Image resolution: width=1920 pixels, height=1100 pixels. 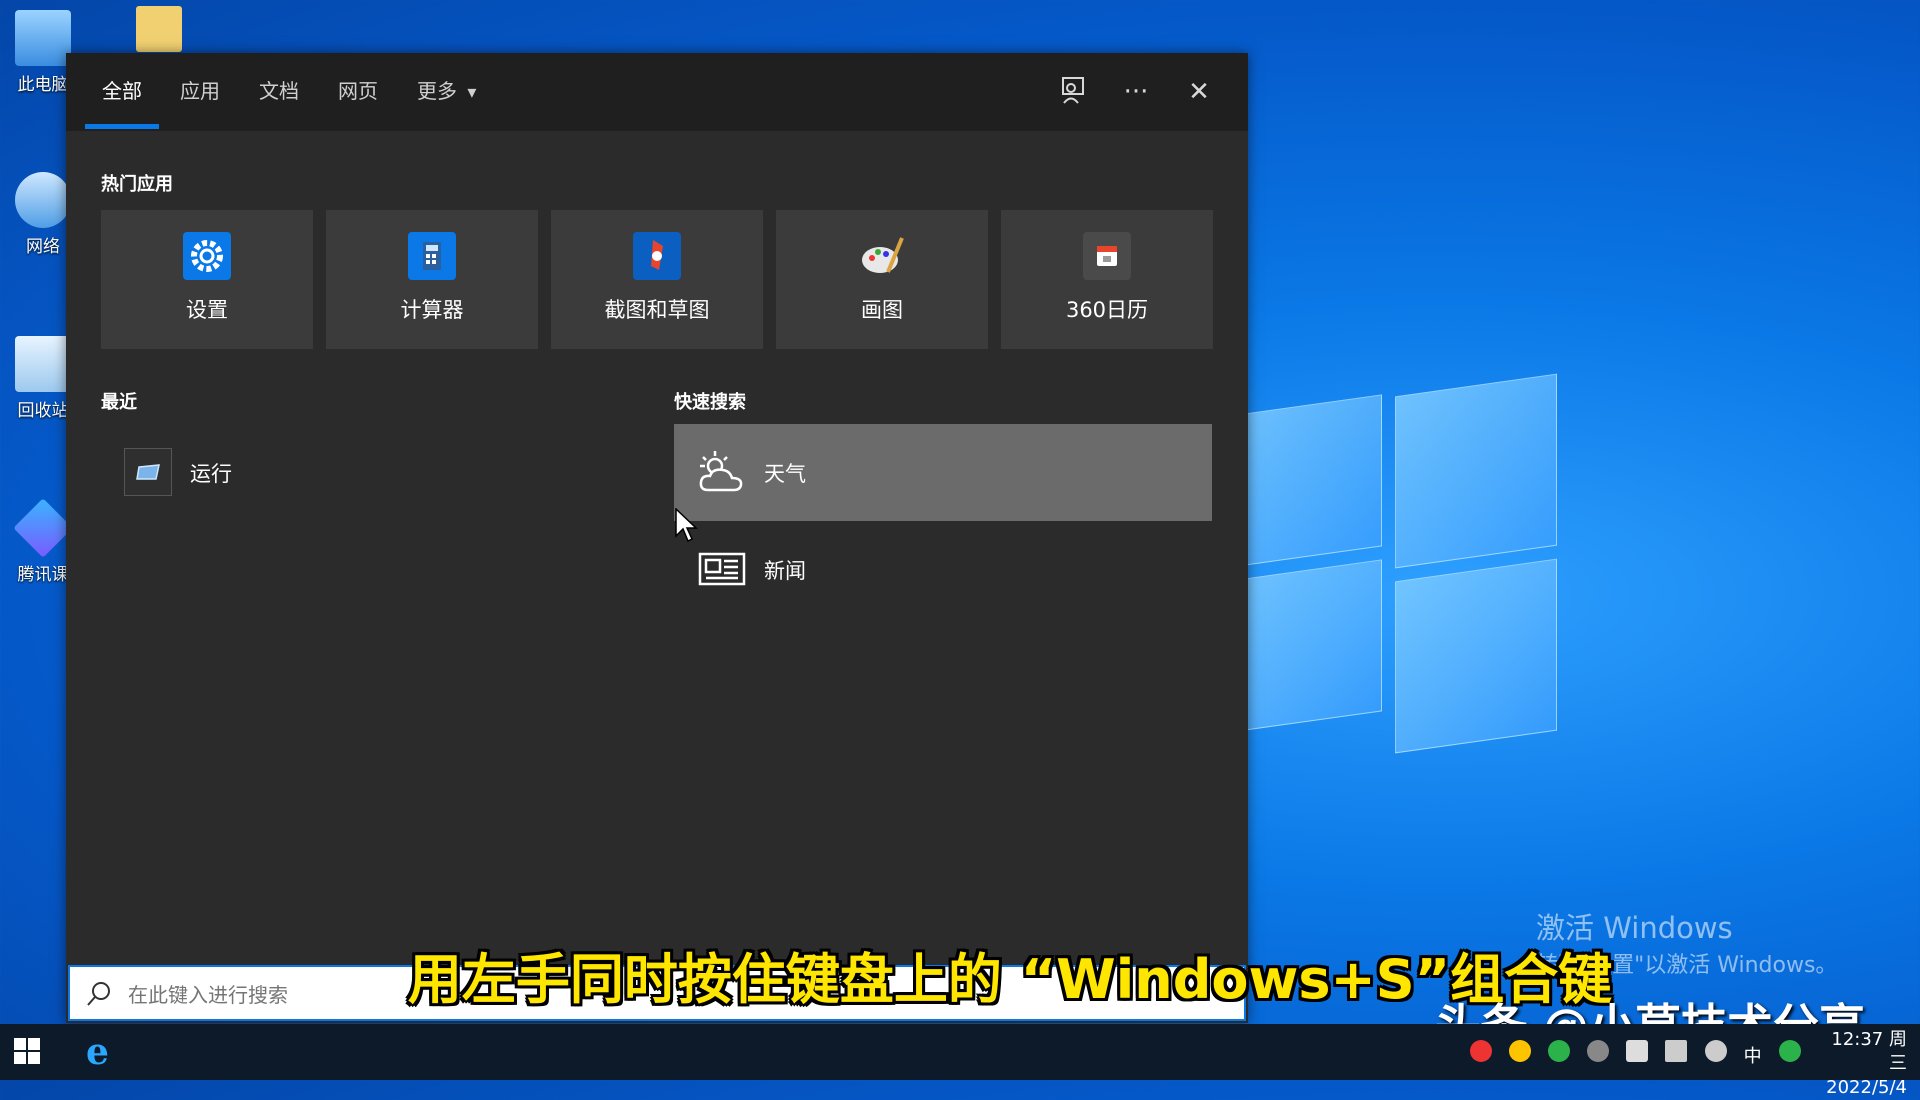 What do you see at coordinates (43, 364) in the screenshot?
I see `recycle-bin-icon` at bounding box center [43, 364].